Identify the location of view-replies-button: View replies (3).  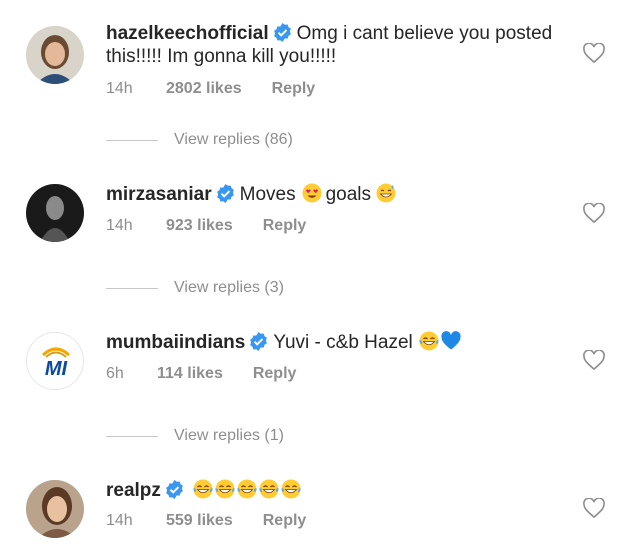
(195, 288).